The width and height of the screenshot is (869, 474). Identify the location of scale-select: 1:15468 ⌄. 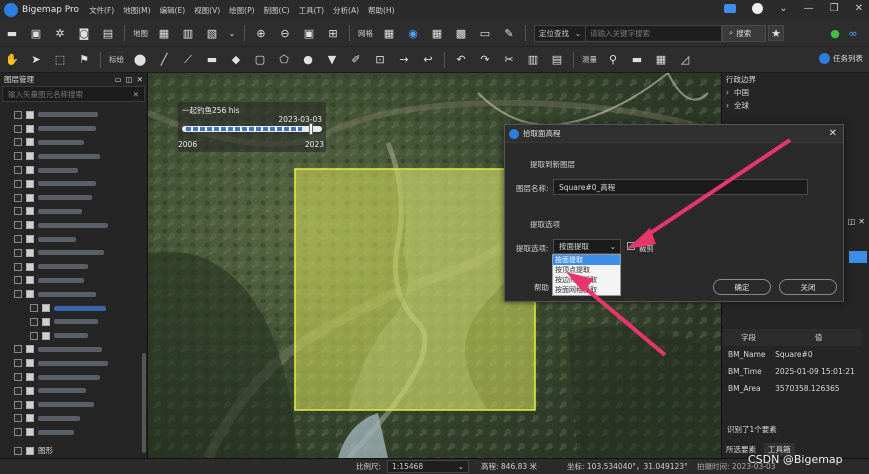
(428, 466).